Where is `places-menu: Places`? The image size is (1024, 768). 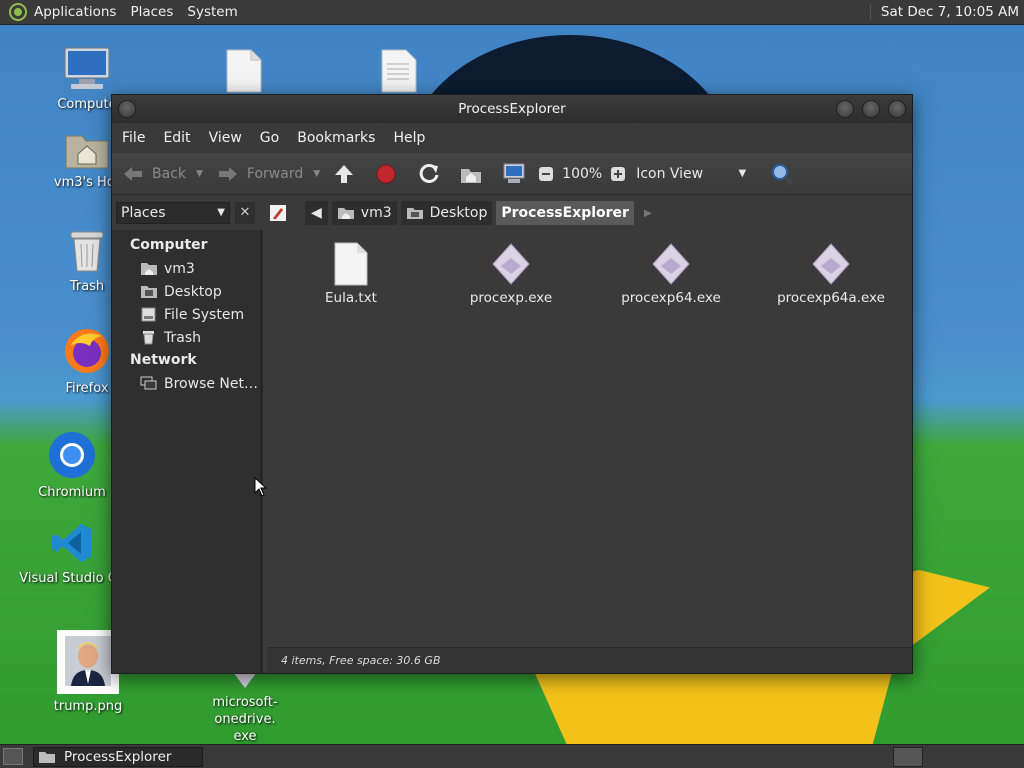
places-menu: Places is located at coordinates (151, 12).